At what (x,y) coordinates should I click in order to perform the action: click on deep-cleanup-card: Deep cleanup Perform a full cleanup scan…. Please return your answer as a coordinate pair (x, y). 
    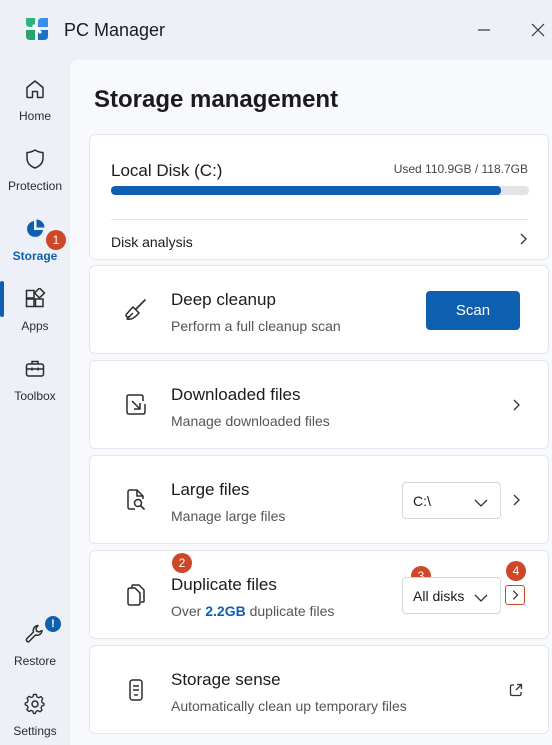
    Looking at the image, I should click on (319, 309).